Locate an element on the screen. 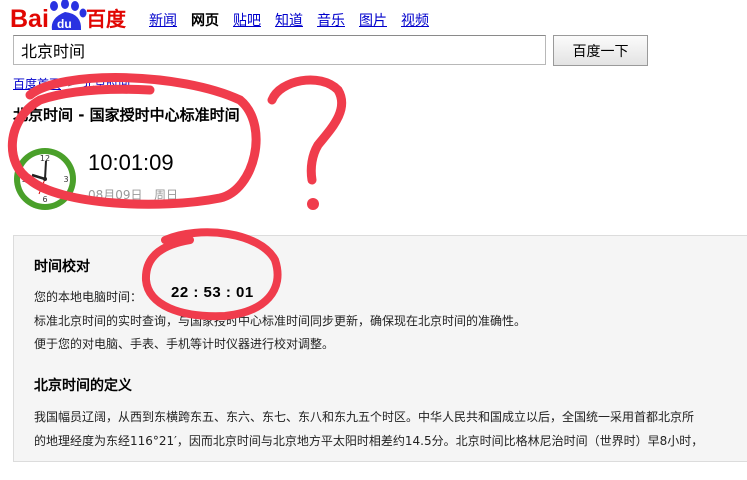  clock-date: 08月09日 周日 is located at coordinates (133, 194).